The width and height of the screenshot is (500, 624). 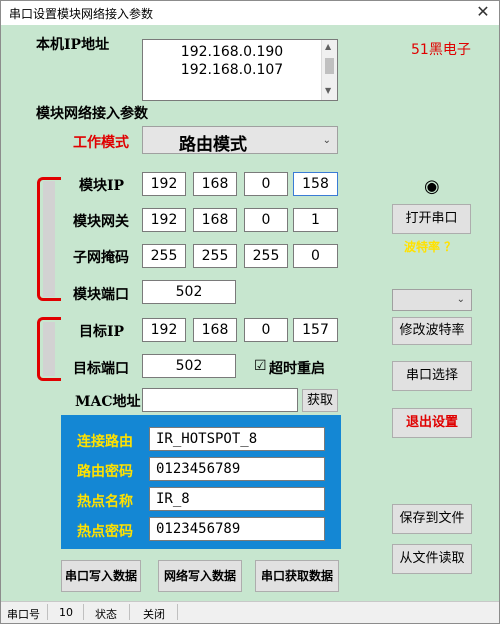 What do you see at coordinates (102, 332) in the screenshot?
I see `target-ip-label: 目标IP` at bounding box center [102, 332].